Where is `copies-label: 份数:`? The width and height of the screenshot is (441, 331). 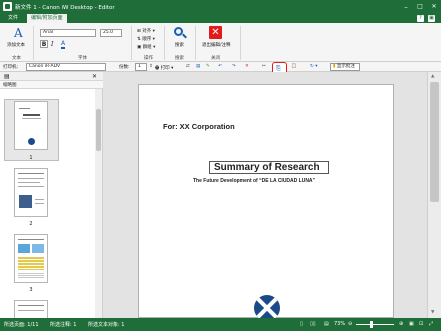 copies-label: 份数: is located at coordinates (124, 67).